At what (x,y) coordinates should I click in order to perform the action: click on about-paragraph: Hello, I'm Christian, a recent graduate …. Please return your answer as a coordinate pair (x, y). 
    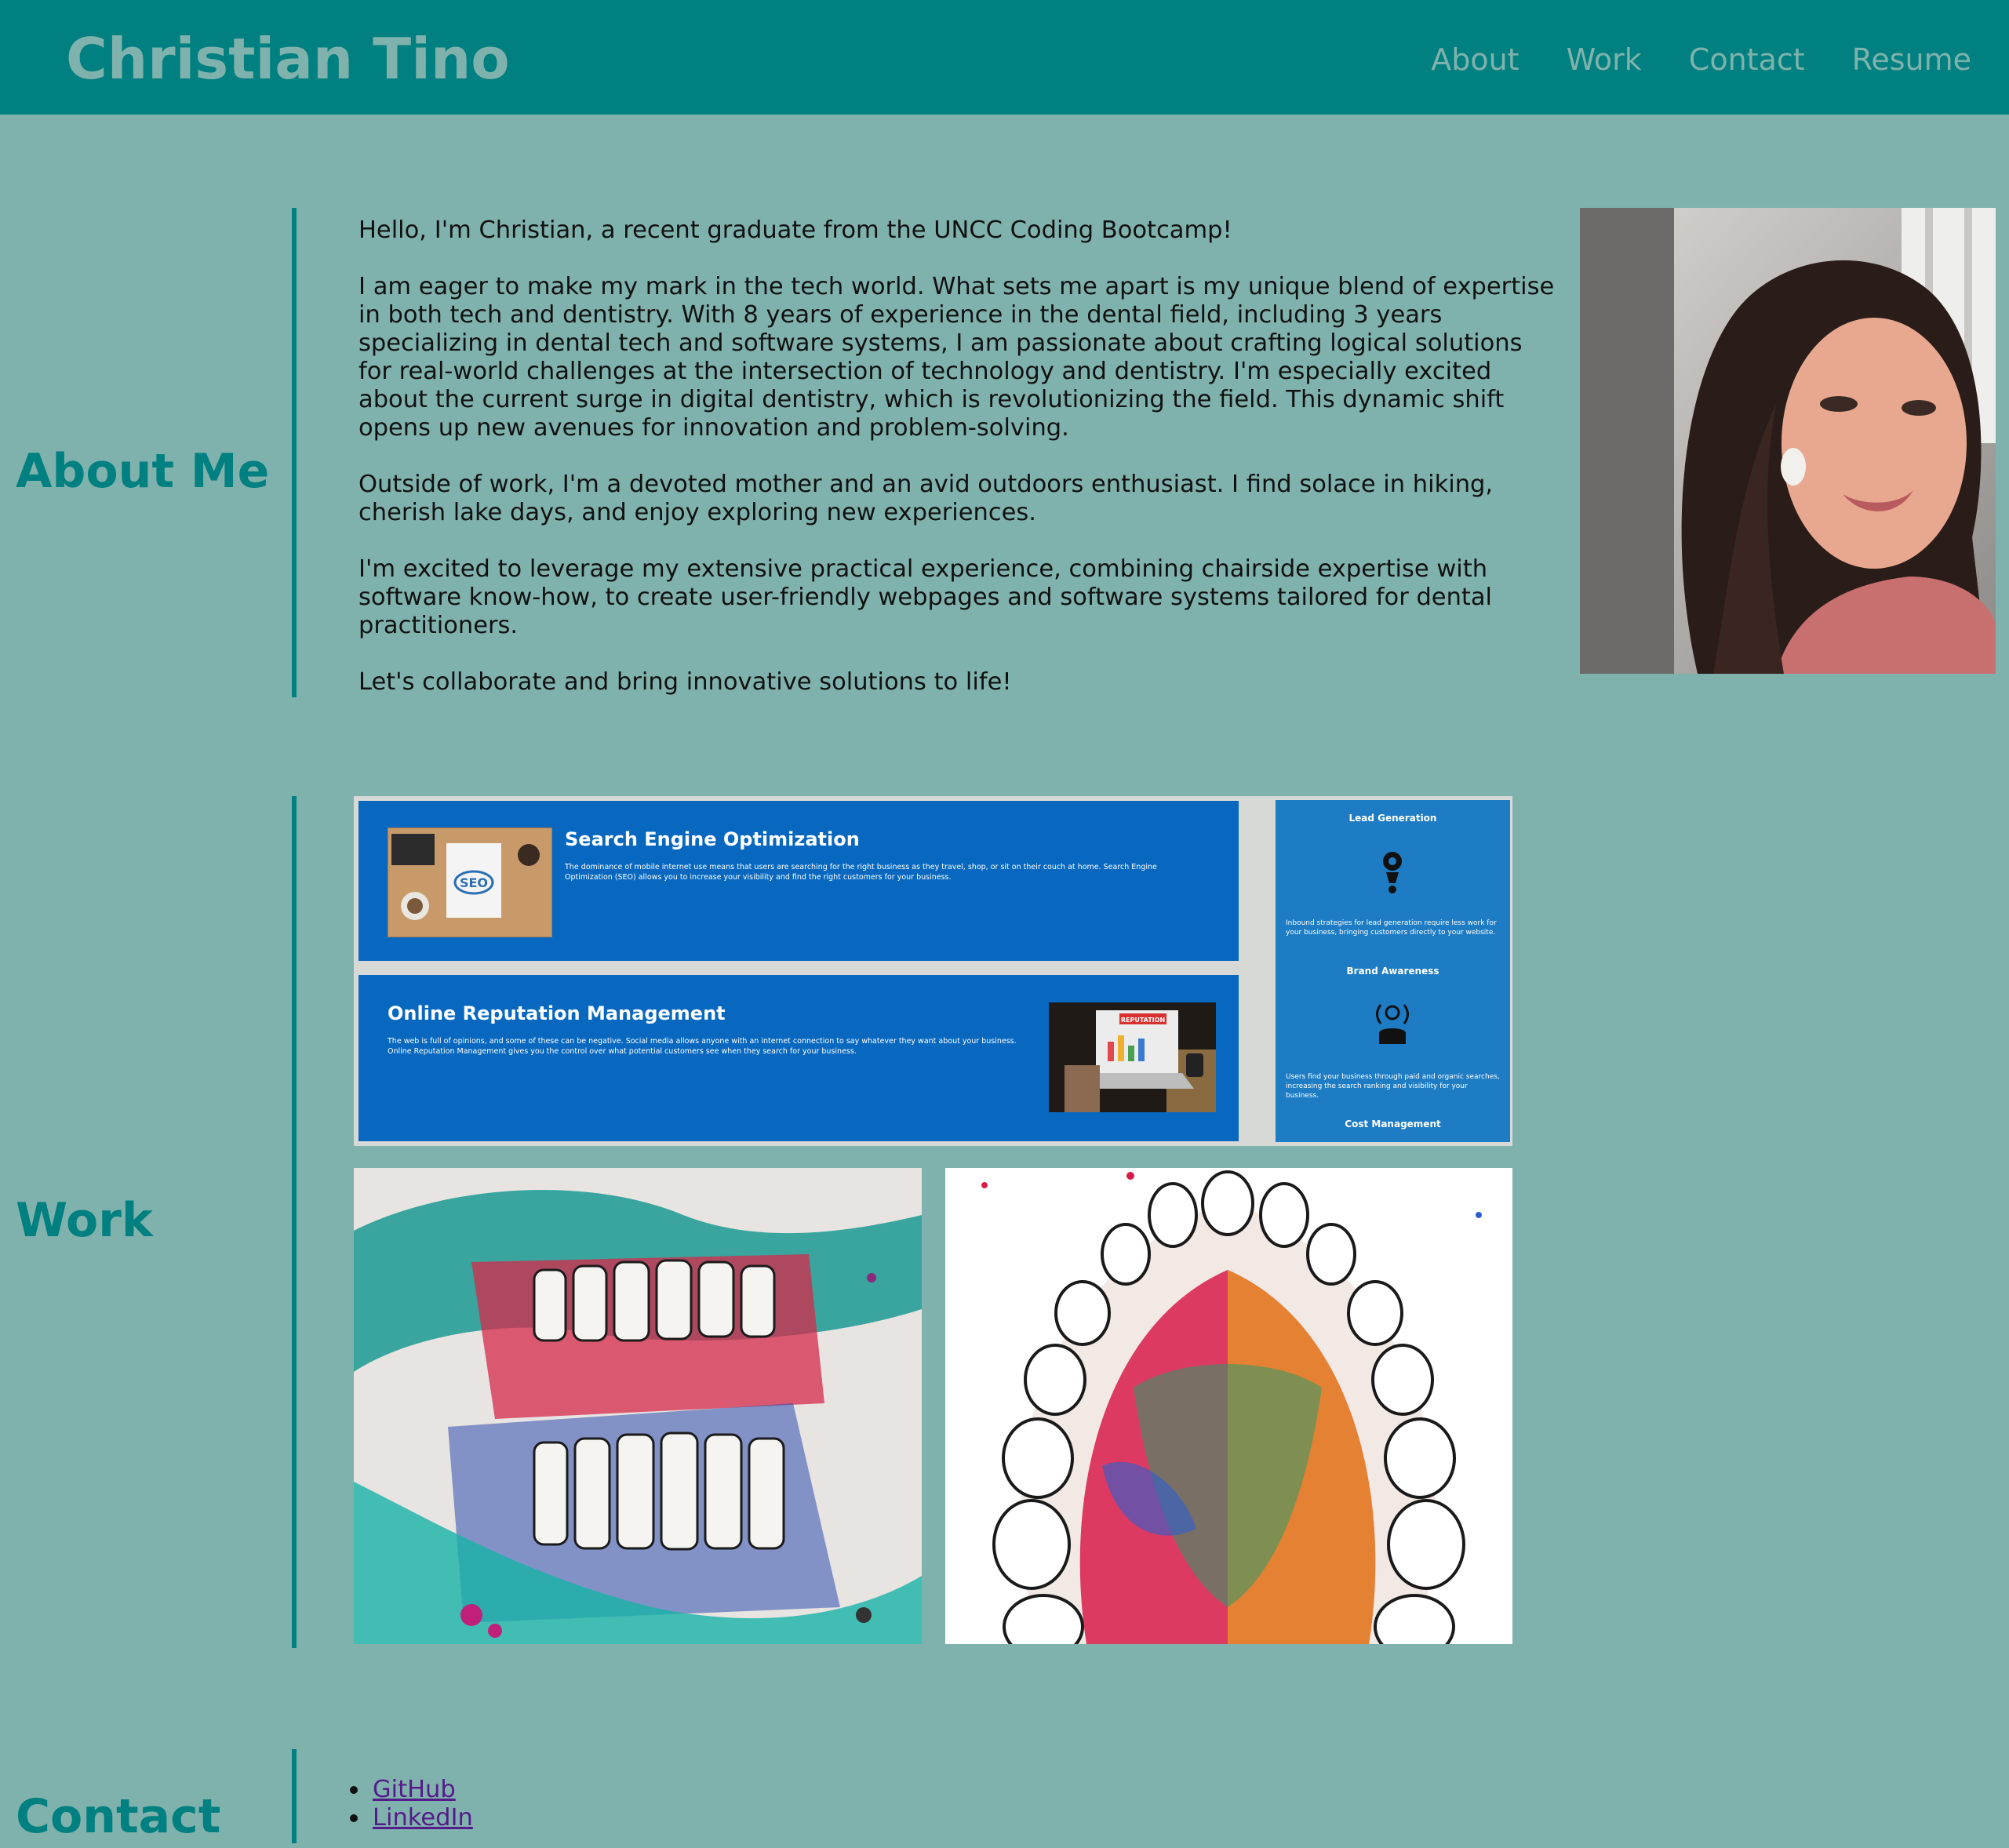
    Looking at the image, I should click on (795, 230).